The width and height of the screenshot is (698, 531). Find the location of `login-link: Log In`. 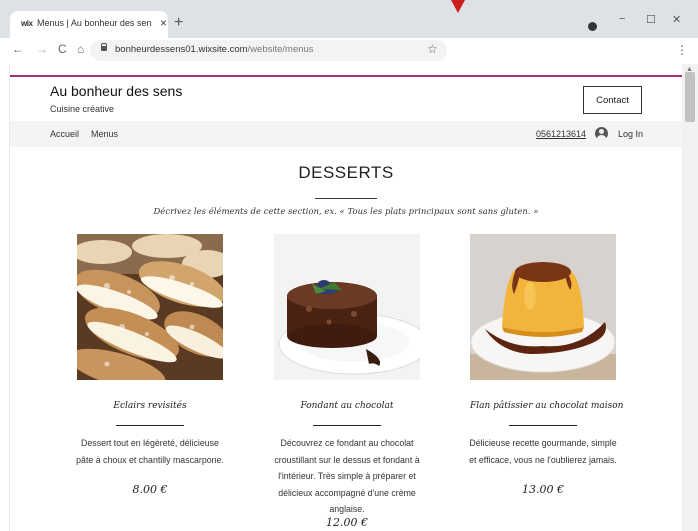

login-link: Log In is located at coordinates (630, 134).